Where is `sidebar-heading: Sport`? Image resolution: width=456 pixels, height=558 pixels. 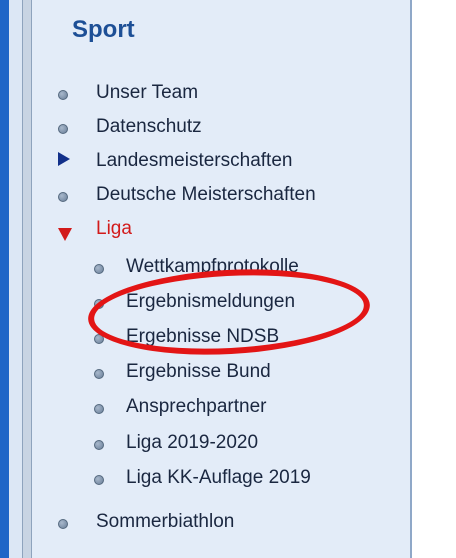
sidebar-heading: Sport is located at coordinates (103, 29).